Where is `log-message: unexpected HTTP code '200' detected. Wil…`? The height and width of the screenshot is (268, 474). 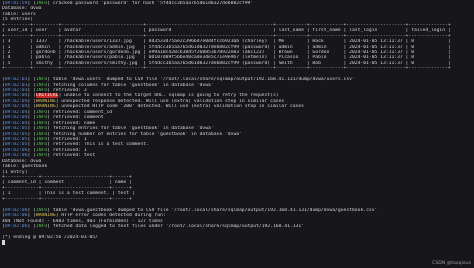 log-message: unexpected HTTP code '200' detected. Wil… is located at coordinates (182, 107).